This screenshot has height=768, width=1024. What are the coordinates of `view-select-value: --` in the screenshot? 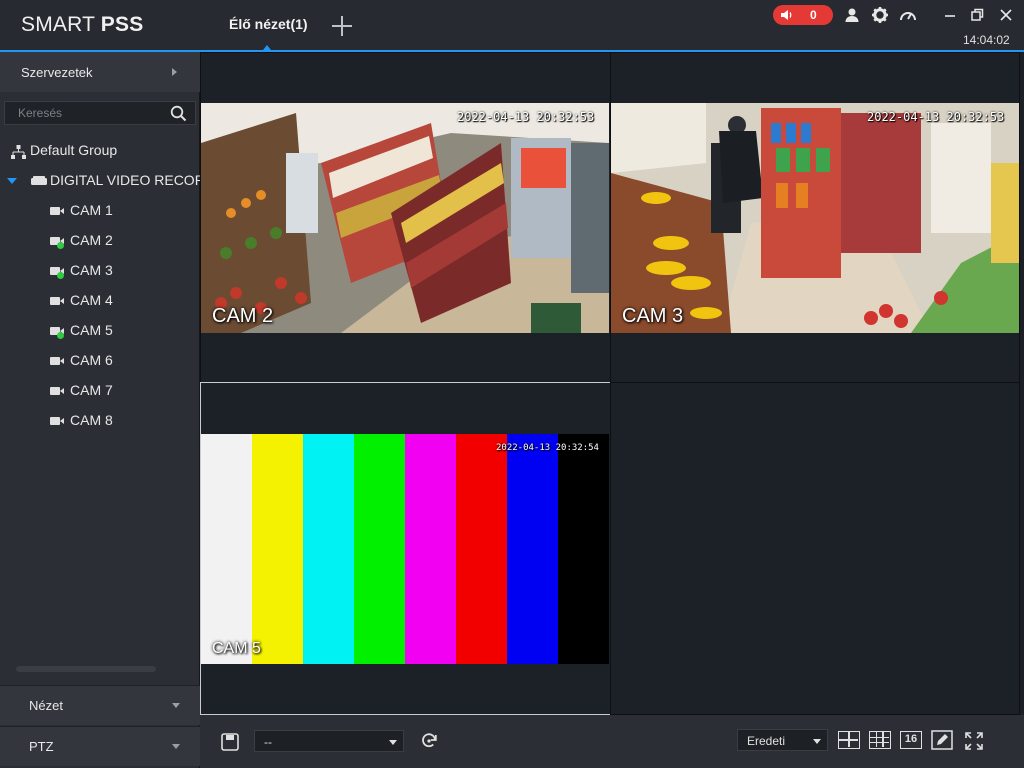 It's located at (268, 742).